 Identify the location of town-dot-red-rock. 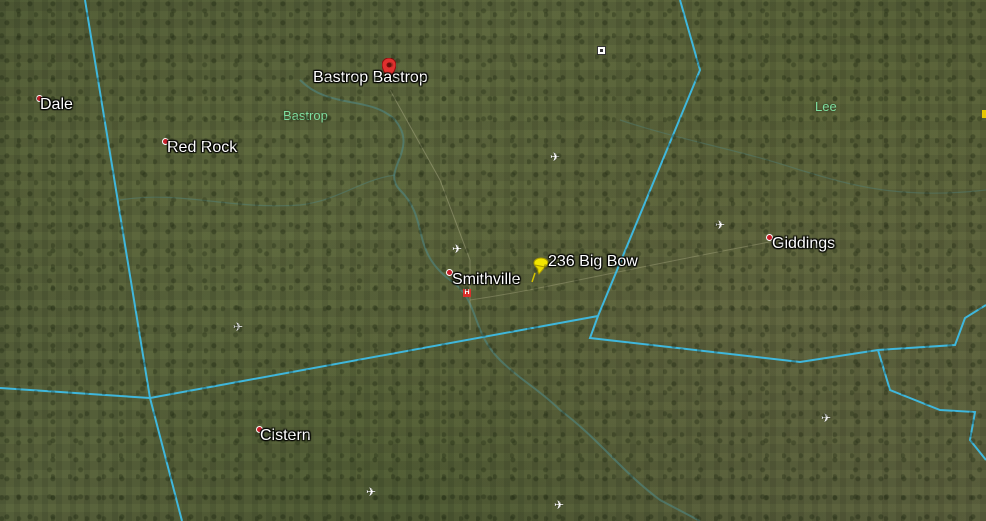
(165, 141).